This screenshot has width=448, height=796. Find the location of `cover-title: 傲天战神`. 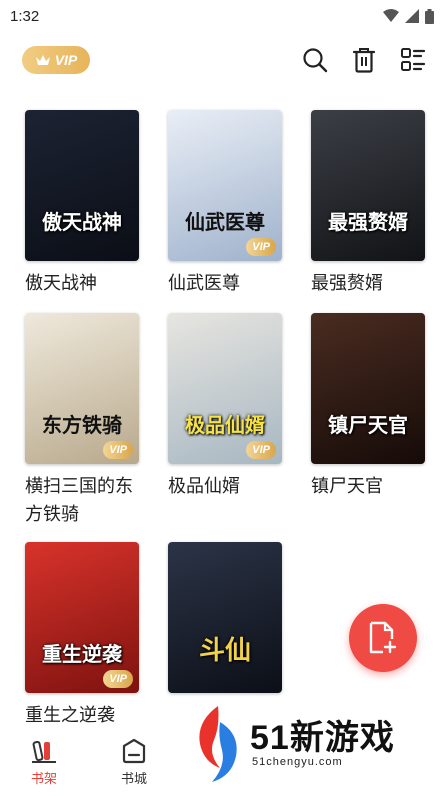

cover-title: 傲天战神 is located at coordinates (82, 222).